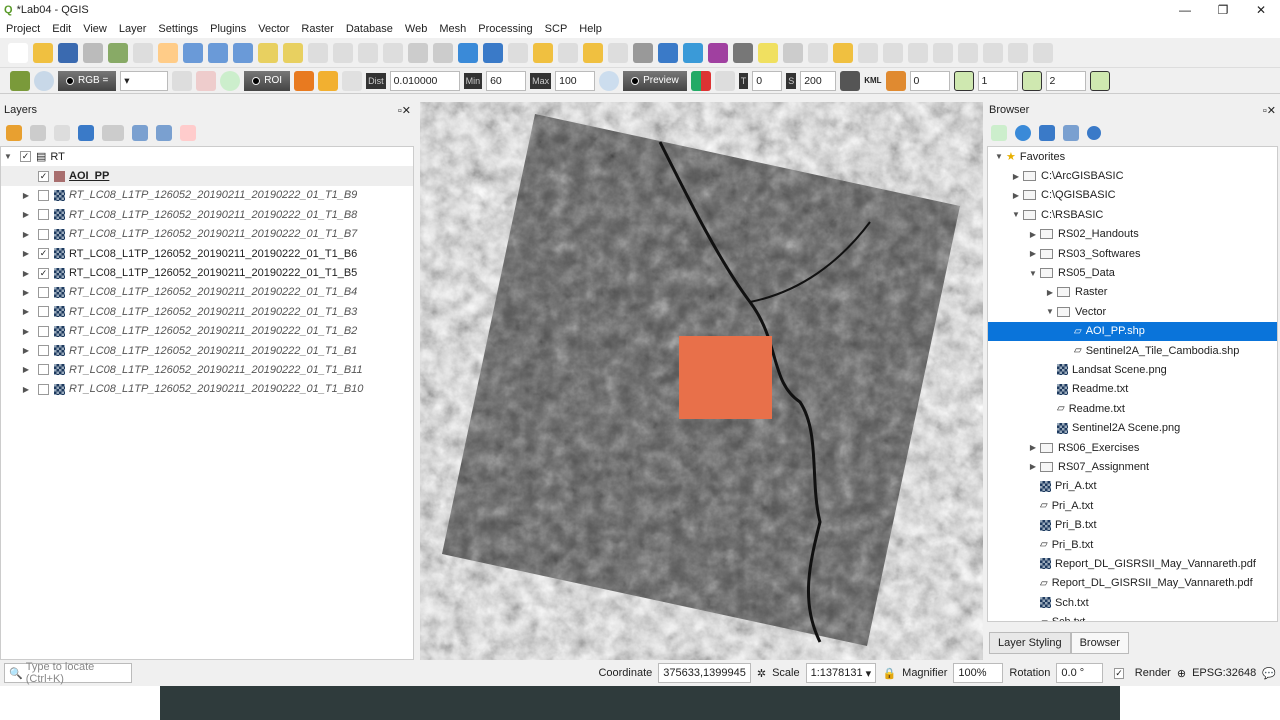  Describe the element at coordinates (850, 80) in the screenshot. I see `remove-temp-files-icon` at that location.